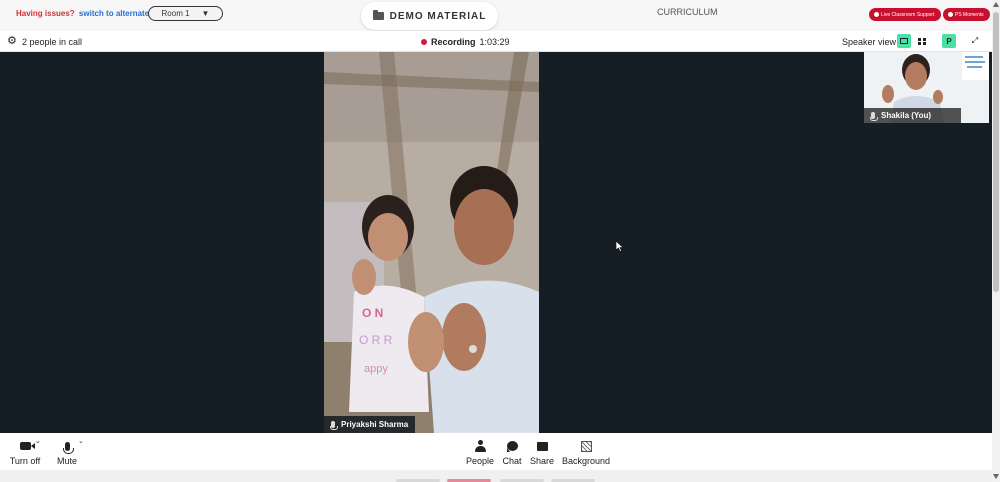 The height and width of the screenshot is (482, 1000). Describe the element at coordinates (586, 461) in the screenshot. I see `background-label: Background` at that location.